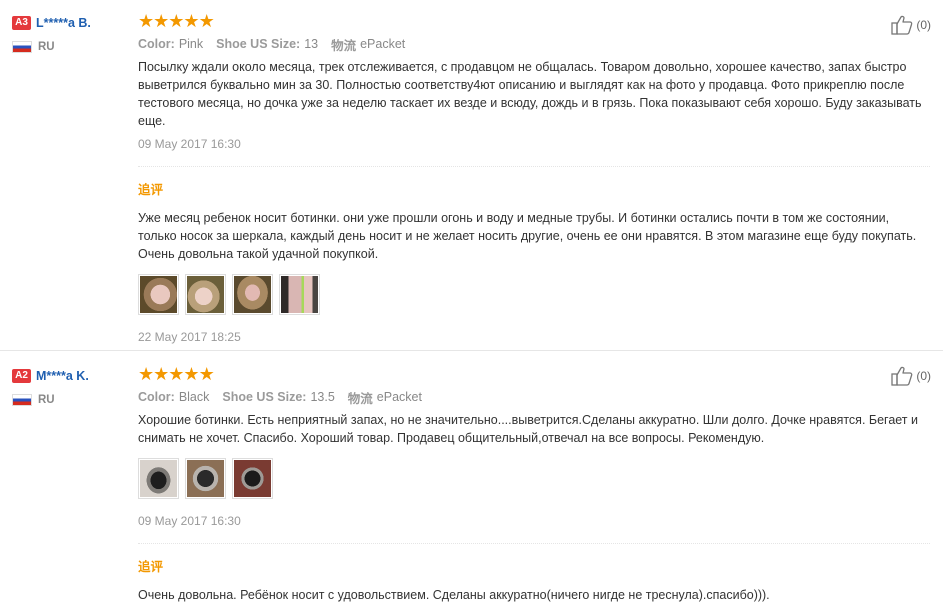 This screenshot has height=613, width=943. Describe the element at coordinates (535, 397) in the screenshot. I see `order-attributes: Color: Black Shoe US Size: 13.5 物流 ePacket` at that location.